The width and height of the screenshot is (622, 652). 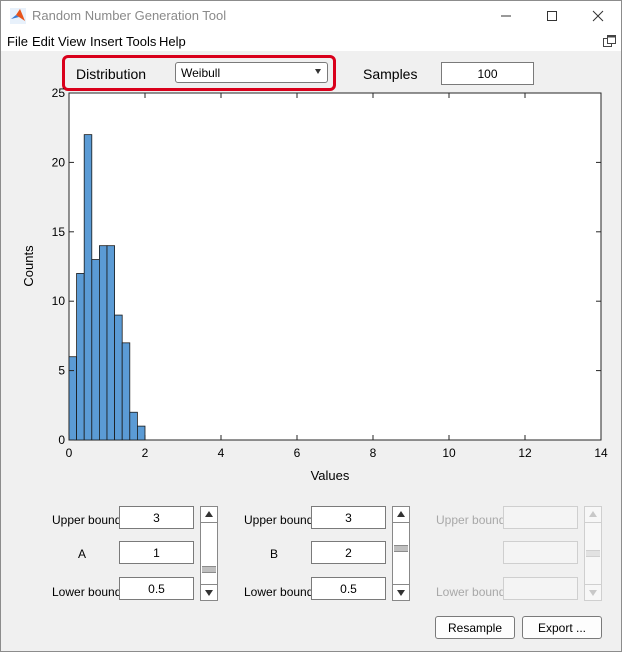 I want to click on minimize-icon, so click(x=506, y=16).